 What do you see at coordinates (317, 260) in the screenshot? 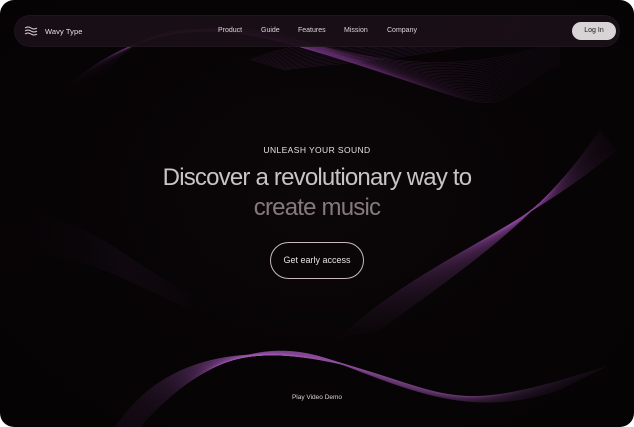
I see `get-early-access-button: Get early access` at bounding box center [317, 260].